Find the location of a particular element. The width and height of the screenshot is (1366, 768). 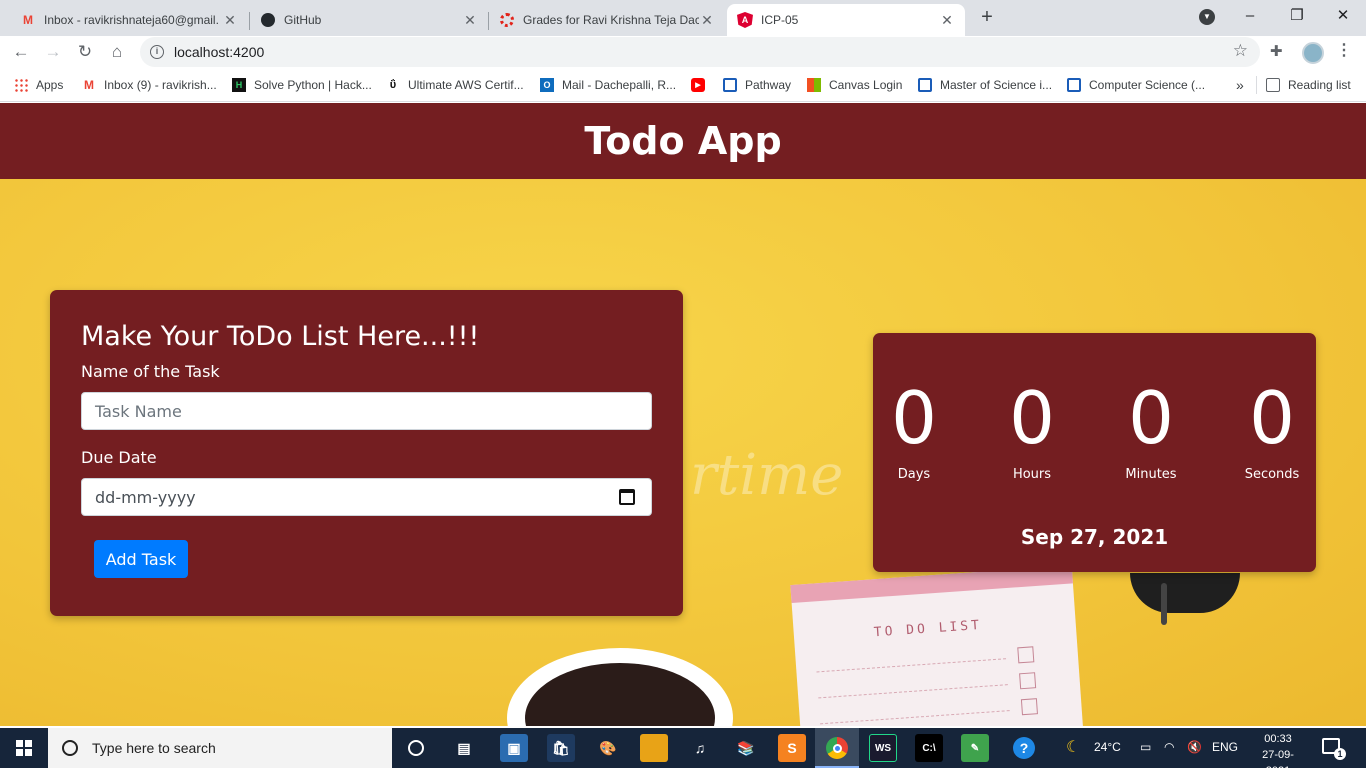

apps-grid-icon is located at coordinates (21, 85).